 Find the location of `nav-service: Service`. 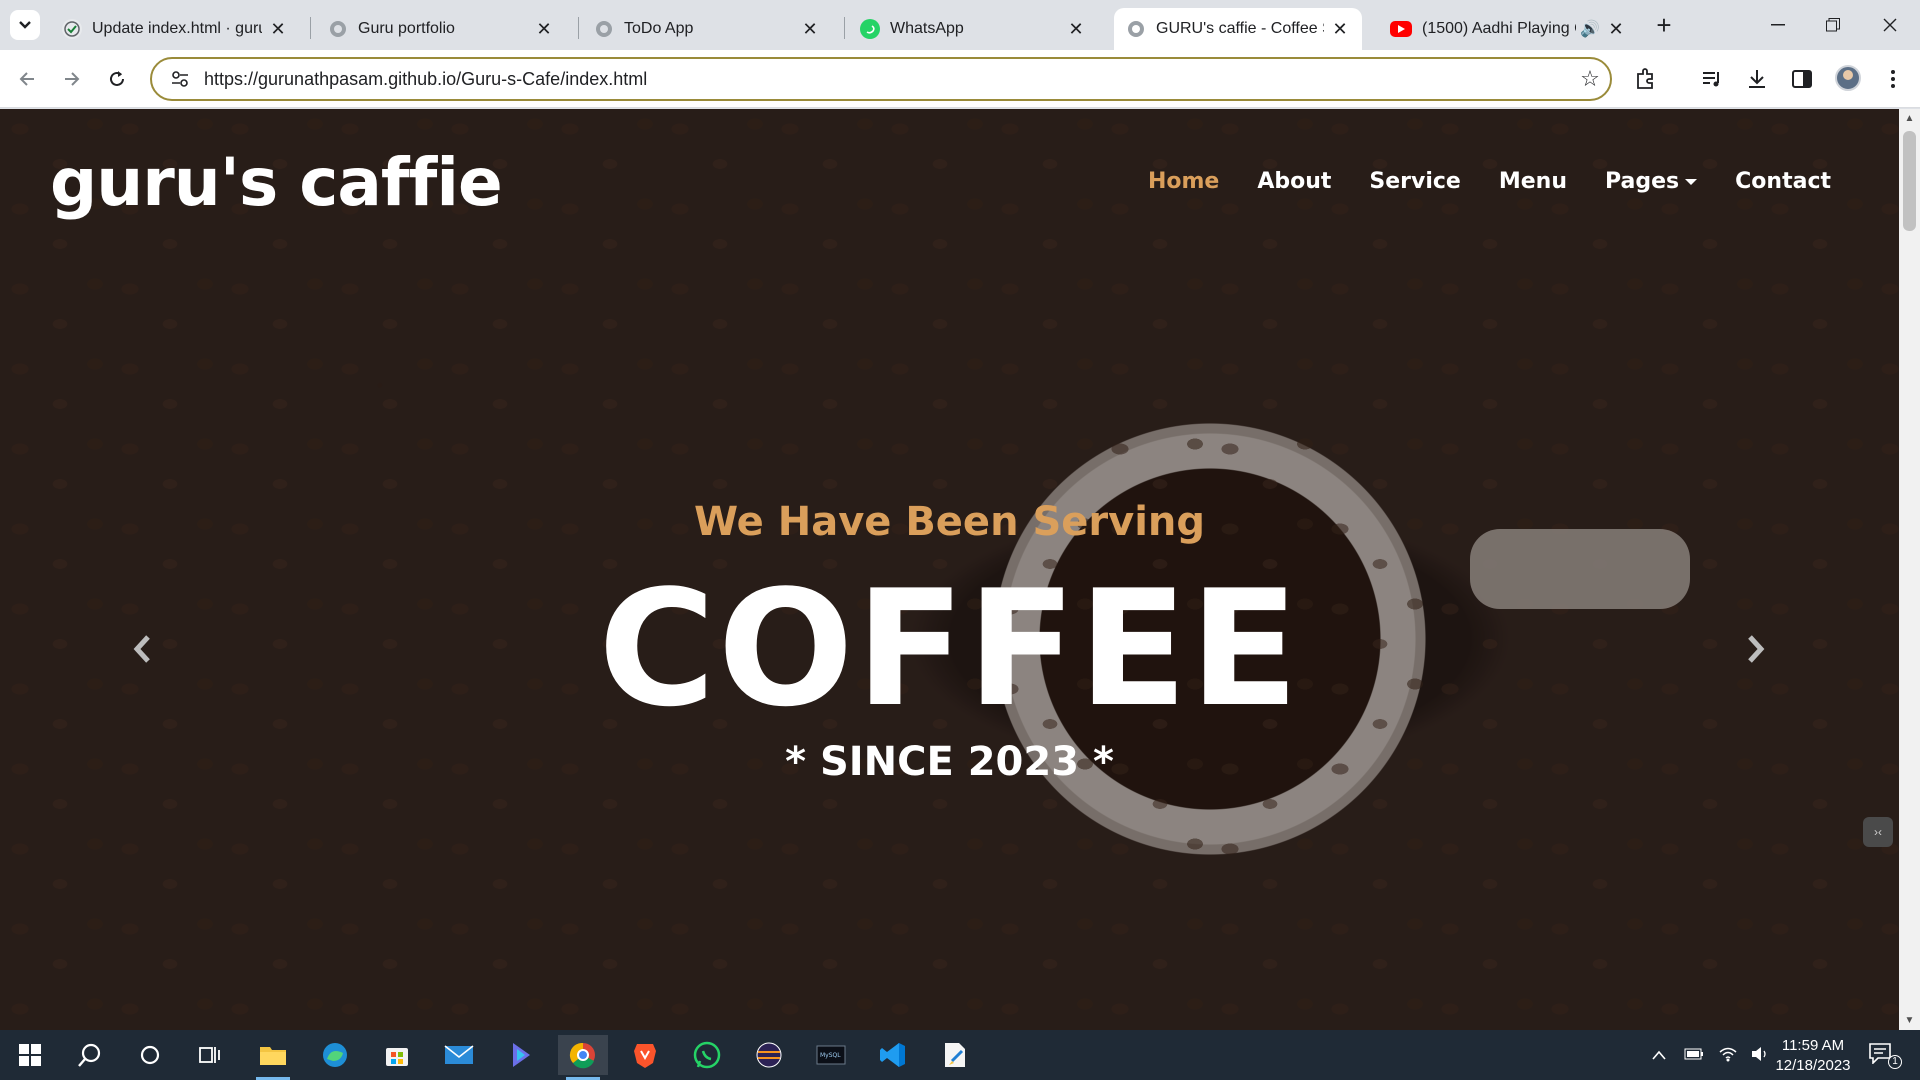

nav-service: Service is located at coordinates (1414, 181).